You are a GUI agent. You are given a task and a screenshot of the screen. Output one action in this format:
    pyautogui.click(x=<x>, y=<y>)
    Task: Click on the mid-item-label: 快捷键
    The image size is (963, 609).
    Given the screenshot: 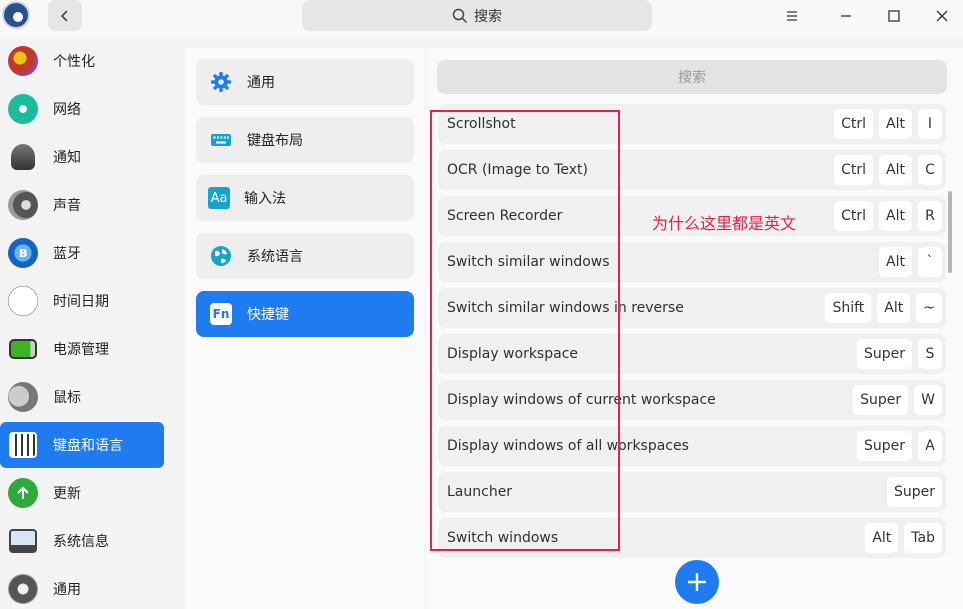 What is the action you would take?
    pyautogui.click(x=268, y=315)
    